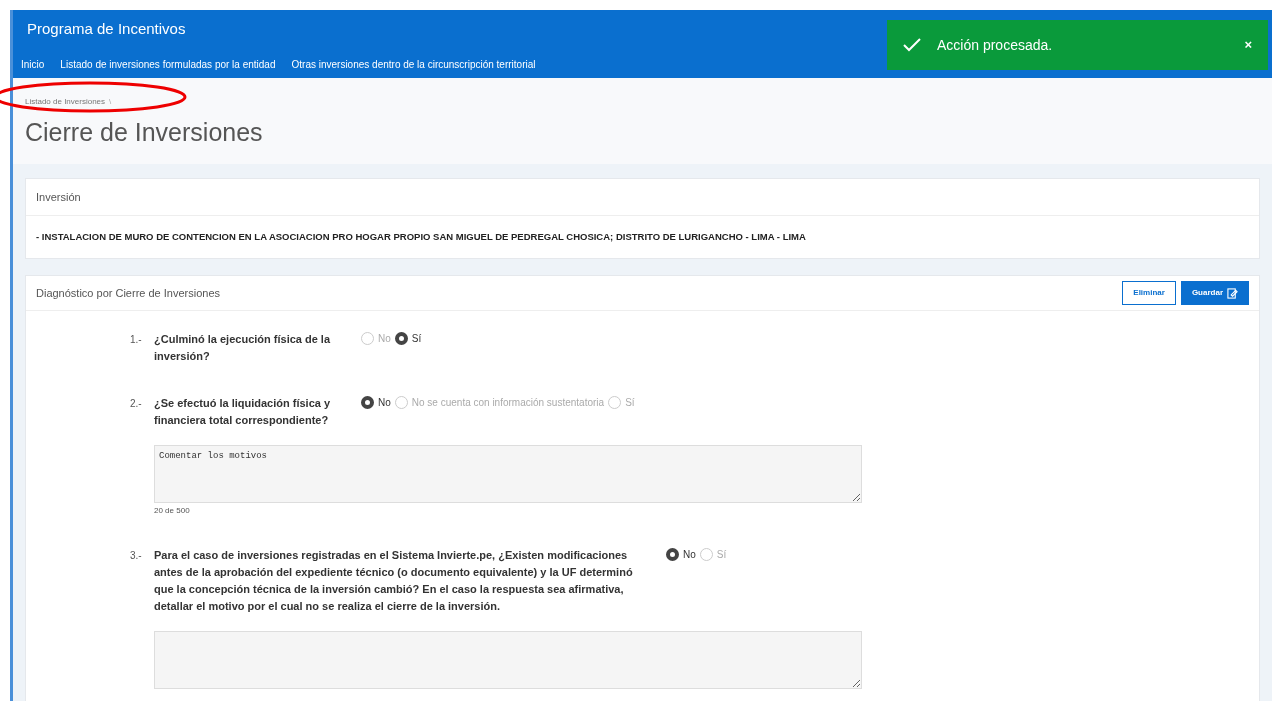 The image size is (1272, 701). What do you see at coordinates (243, 412) in the screenshot?
I see `question-text: ¿Se efectuó la liquidación física y financiera total correspondiente?` at bounding box center [243, 412].